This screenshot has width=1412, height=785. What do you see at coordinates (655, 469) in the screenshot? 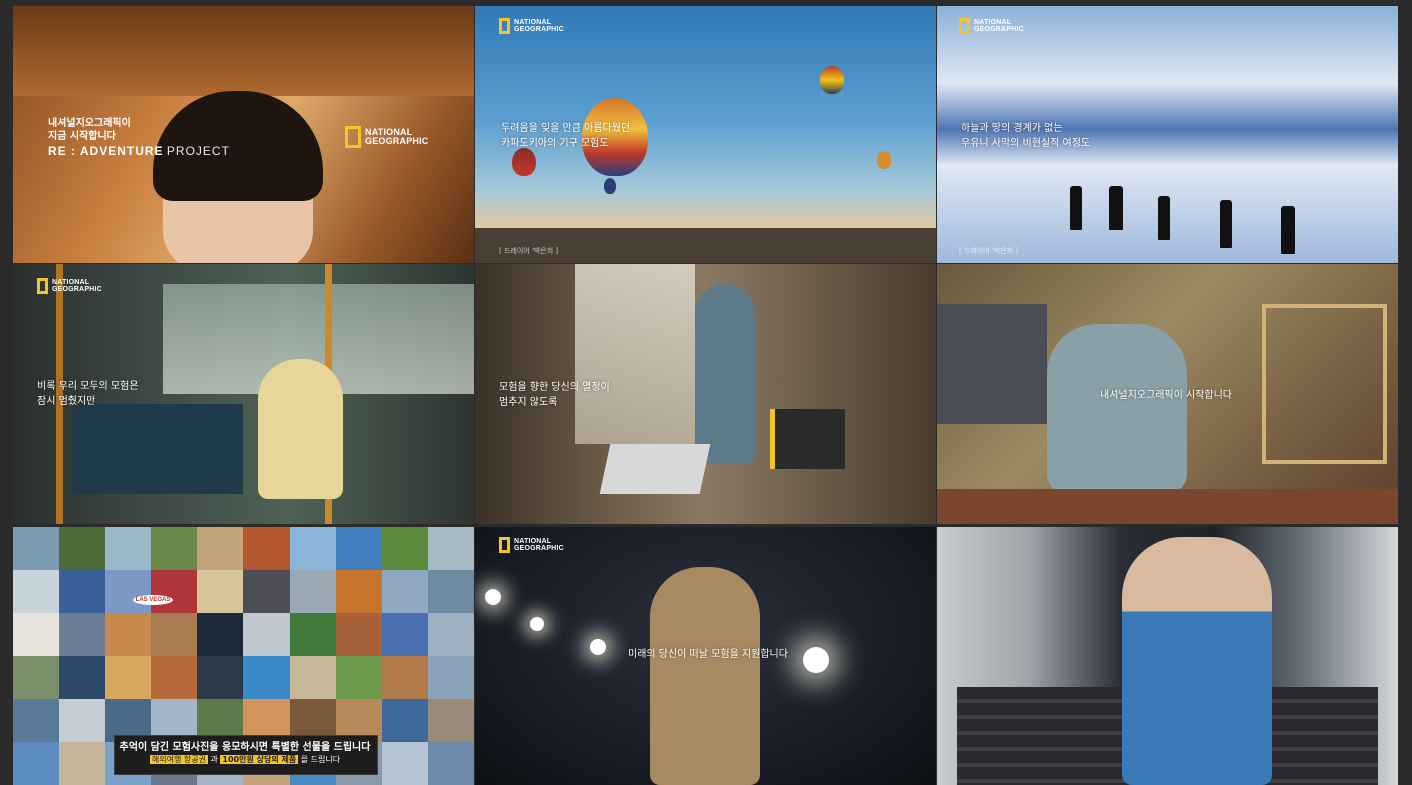
I see `suitcase` at bounding box center [655, 469].